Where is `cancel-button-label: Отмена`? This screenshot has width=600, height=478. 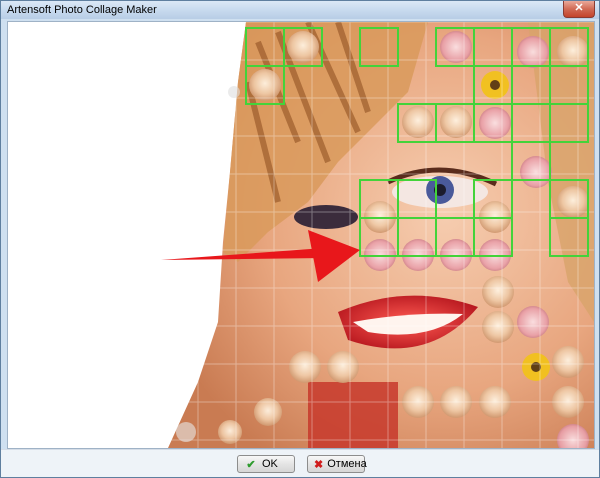
cancel-button-label: Отмена is located at coordinates (347, 464).